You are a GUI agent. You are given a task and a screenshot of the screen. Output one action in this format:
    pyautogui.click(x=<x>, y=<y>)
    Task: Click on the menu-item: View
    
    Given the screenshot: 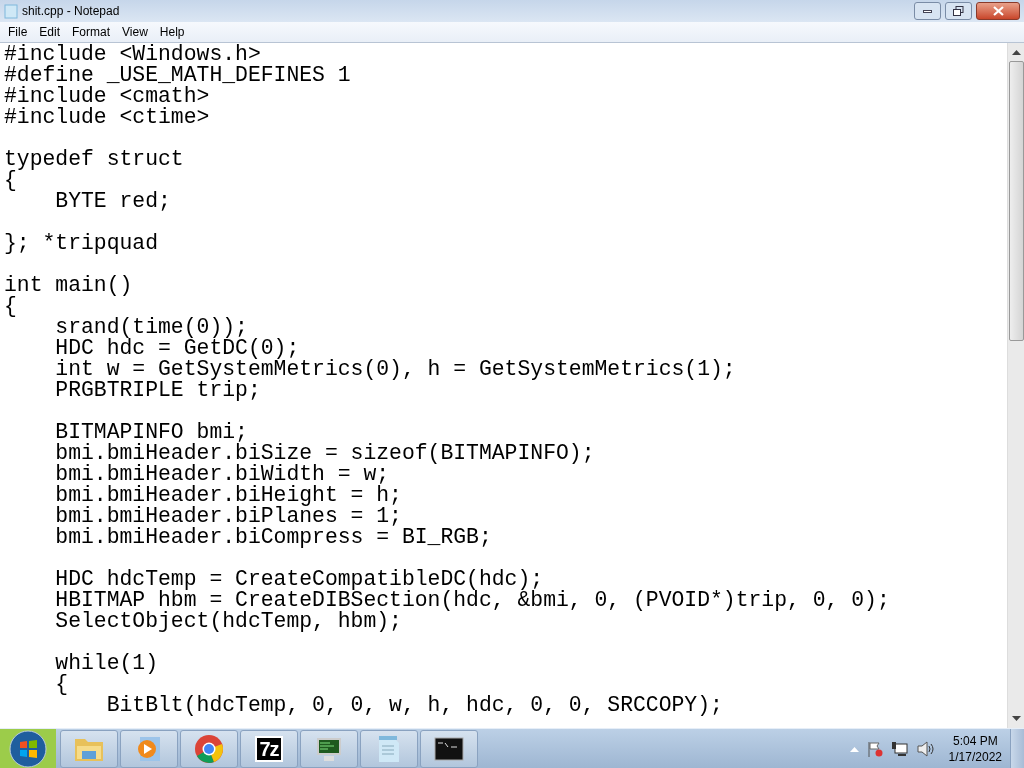 What is the action you would take?
    pyautogui.click(x=135, y=32)
    